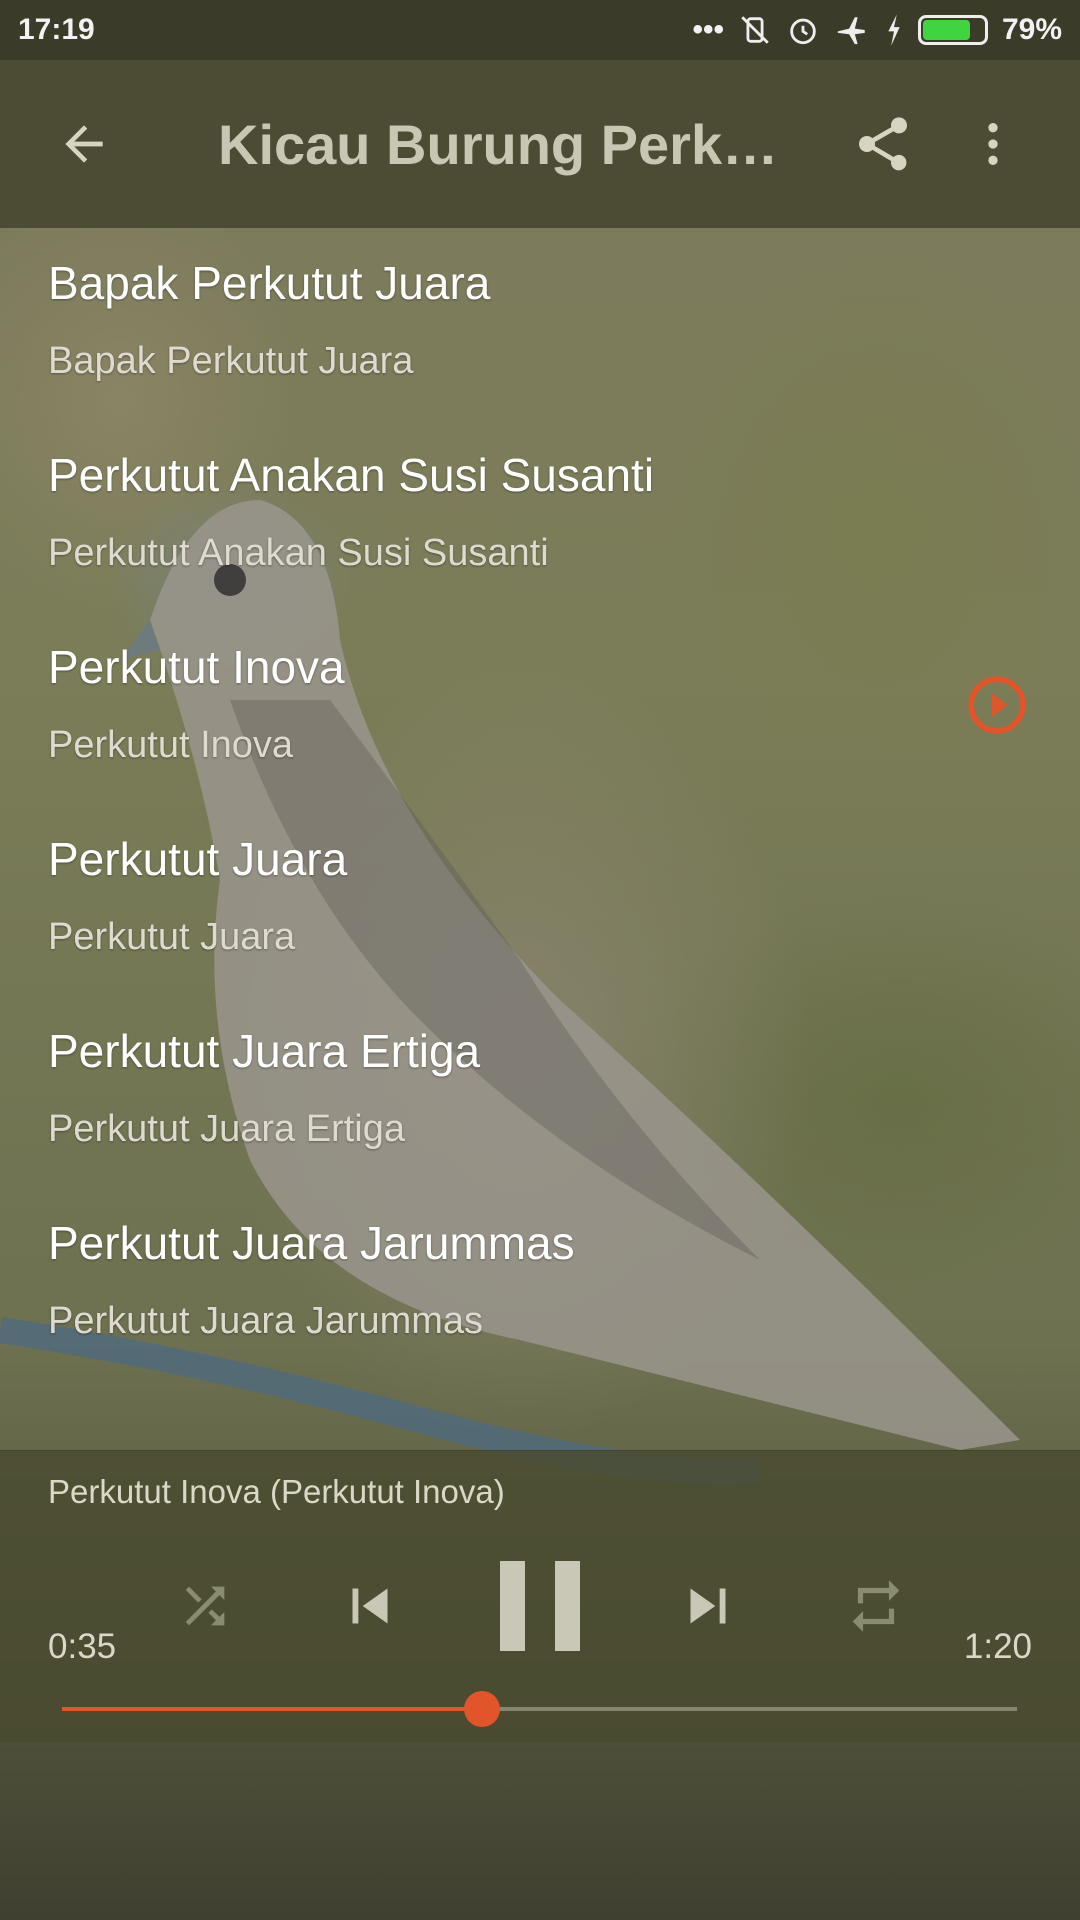 The width and height of the screenshot is (1080, 1920). What do you see at coordinates (539, 1709) in the screenshot?
I see `seek-bar` at bounding box center [539, 1709].